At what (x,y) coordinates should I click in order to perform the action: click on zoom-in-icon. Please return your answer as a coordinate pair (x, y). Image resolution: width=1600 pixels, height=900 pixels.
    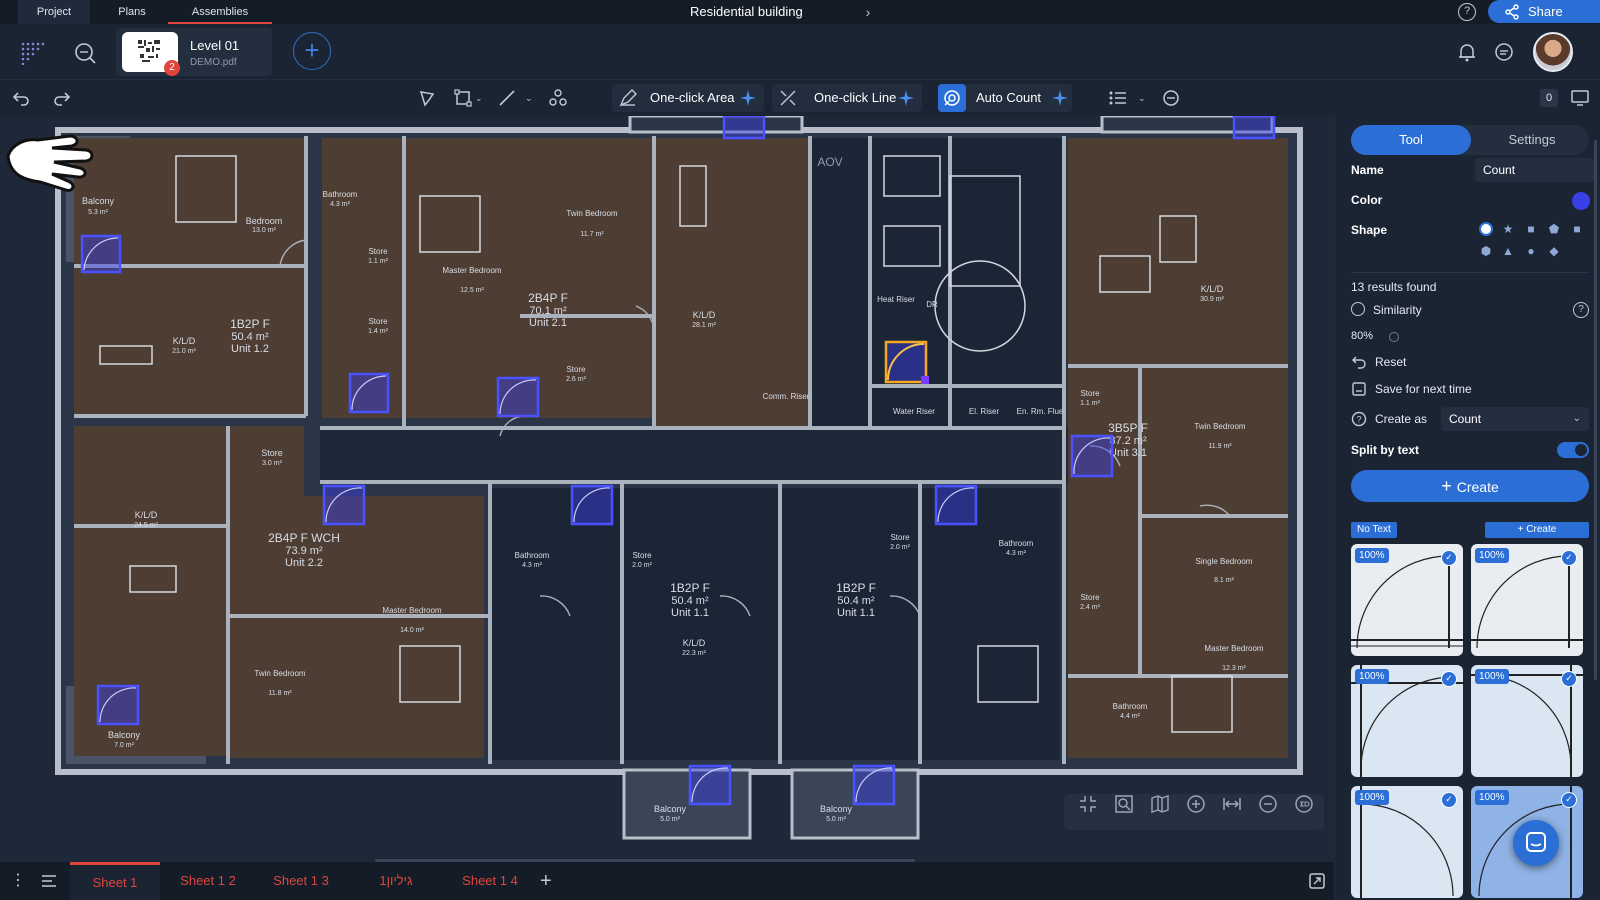
    Looking at the image, I should click on (1196, 804).